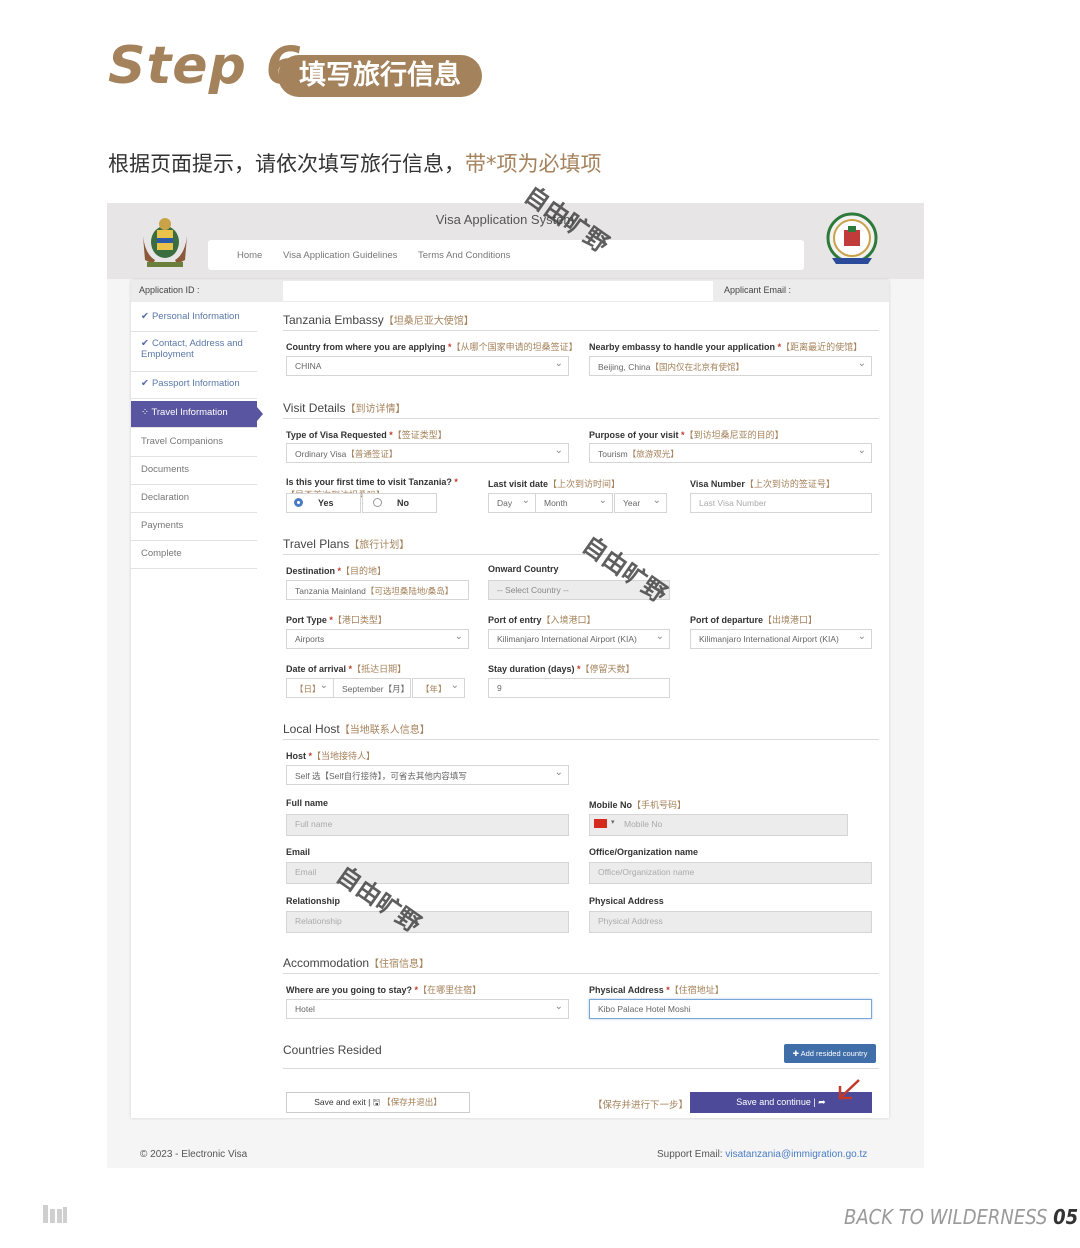 The height and width of the screenshot is (1248, 1080). Describe the element at coordinates (340, 255) in the screenshot. I see `nav-guidelines: Visa Application Guidelines` at that location.